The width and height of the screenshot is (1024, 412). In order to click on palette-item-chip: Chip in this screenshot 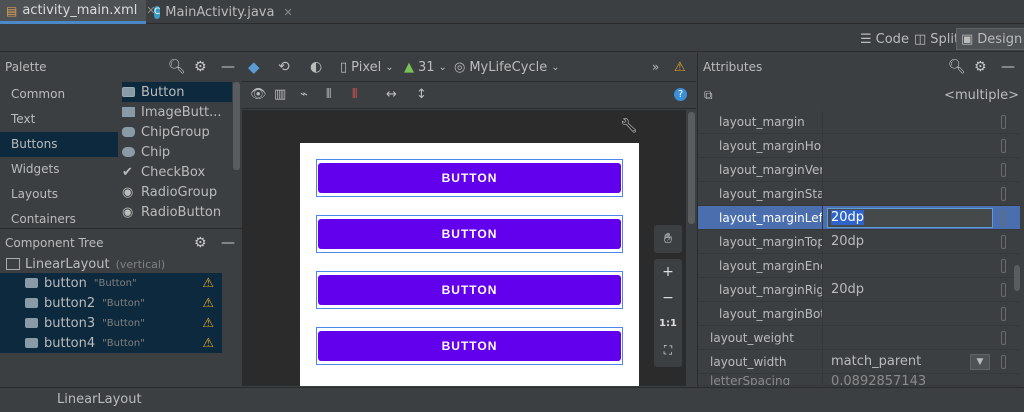, I will do `click(177, 152)`.